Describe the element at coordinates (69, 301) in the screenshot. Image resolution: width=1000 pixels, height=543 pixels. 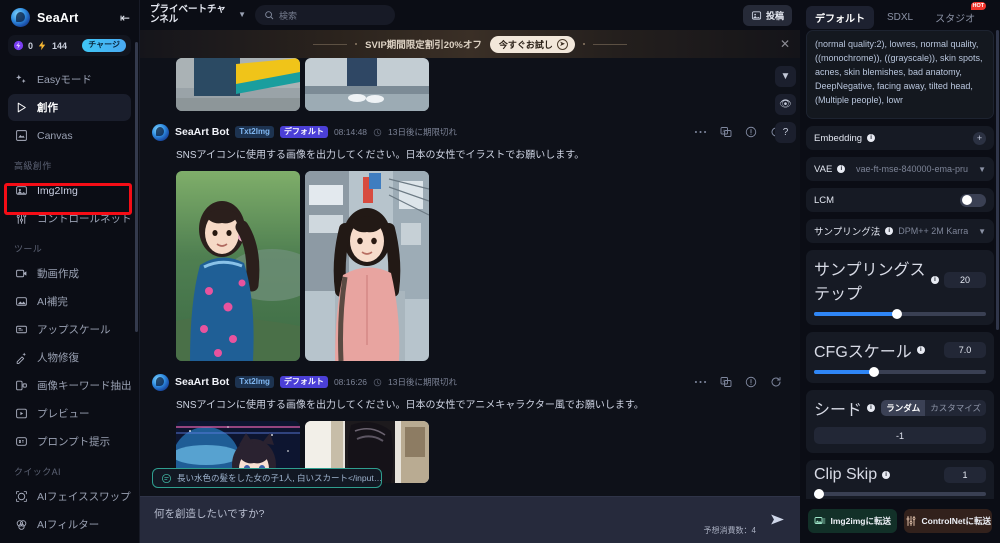
I see `sidebar-item-ai-inpaint: AI補完` at that location.